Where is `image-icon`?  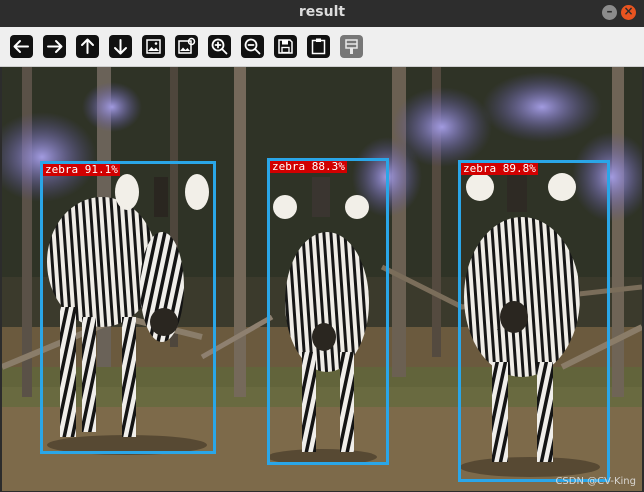
image-icon is located at coordinates (153, 46).